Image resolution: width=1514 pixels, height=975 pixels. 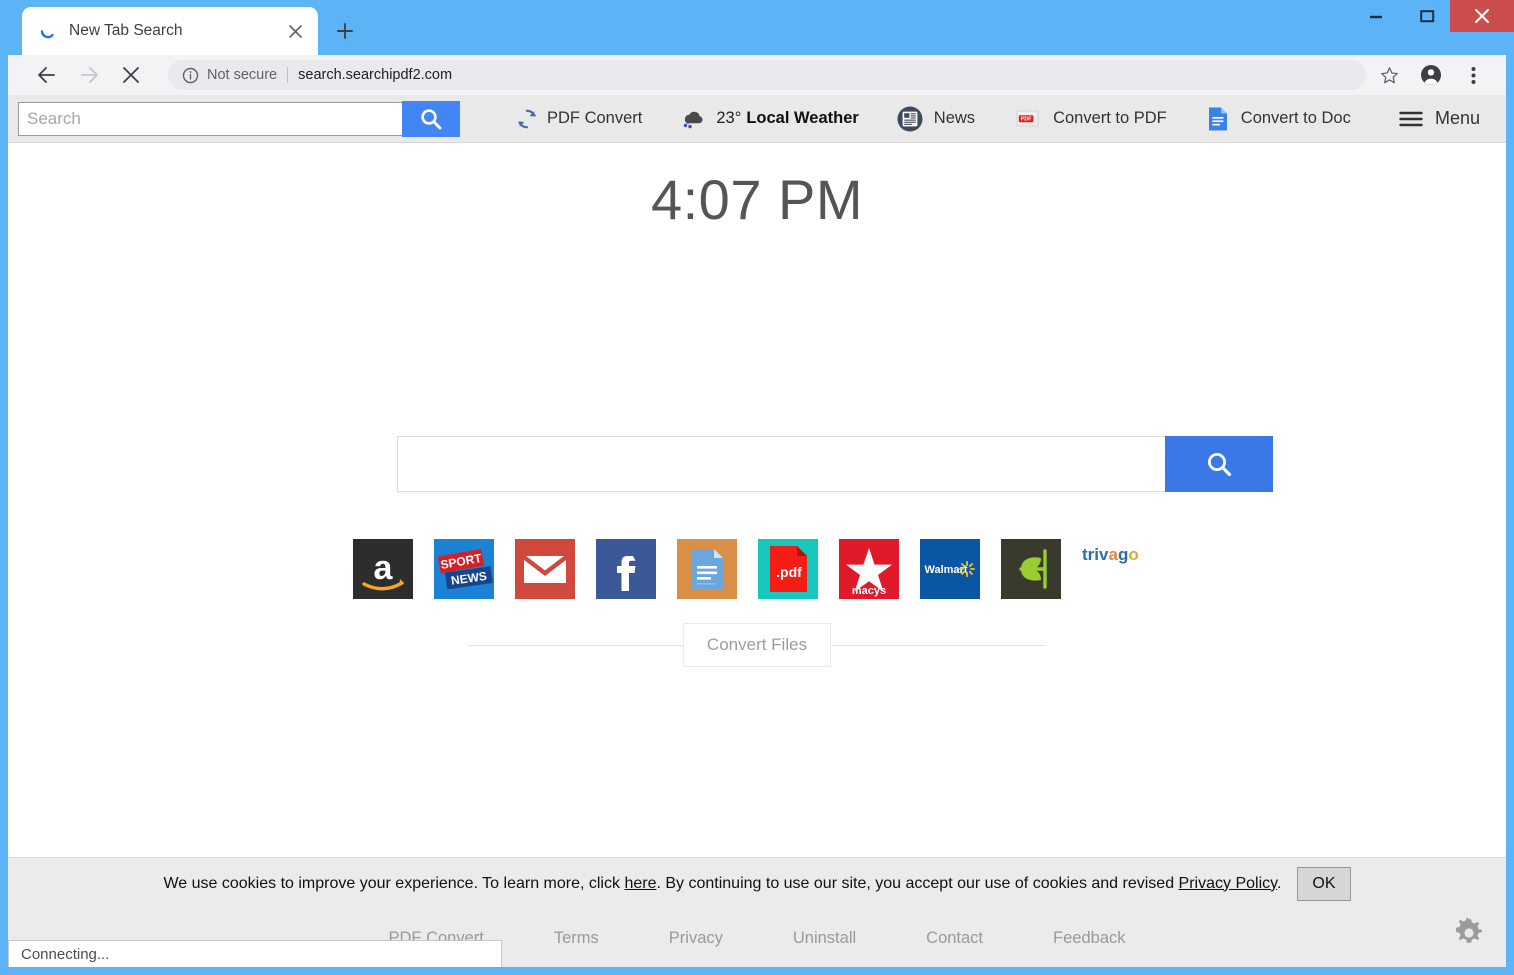 I want to click on ext-item-news: News, so click(x=936, y=119).